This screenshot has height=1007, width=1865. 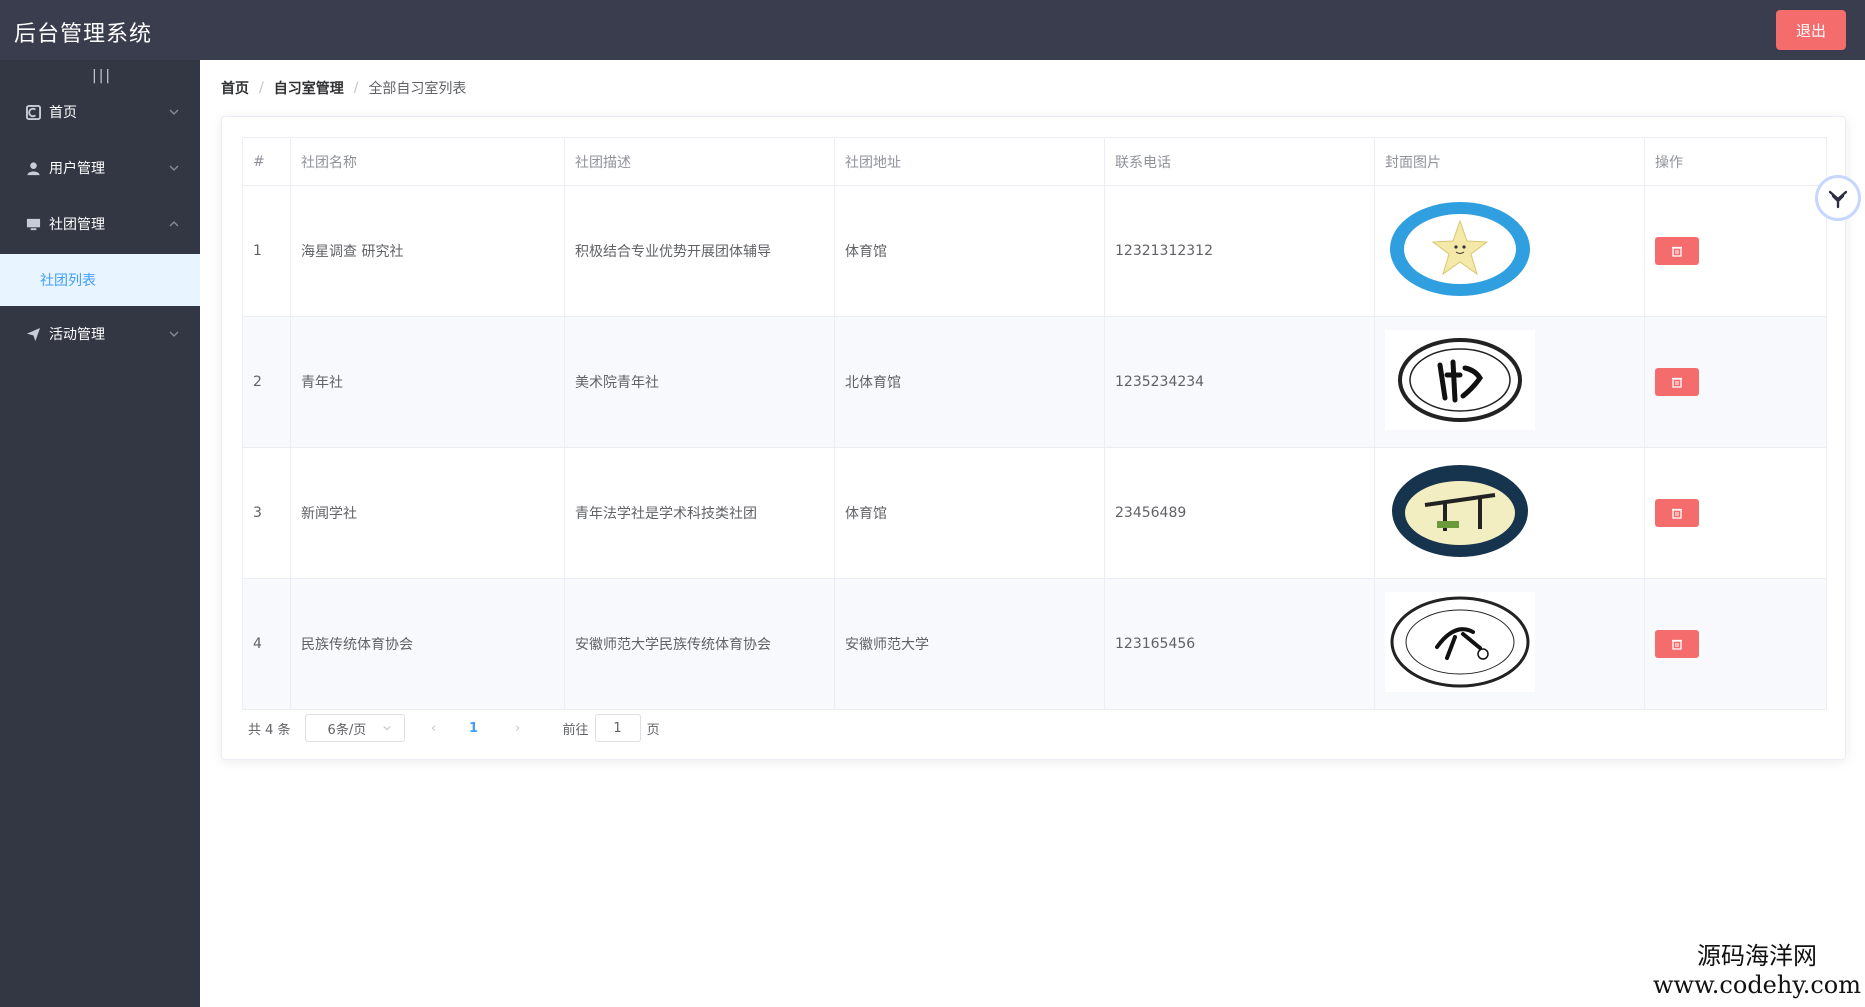 I want to click on breadcrumb-parent: 自习室管理, so click(x=309, y=88).